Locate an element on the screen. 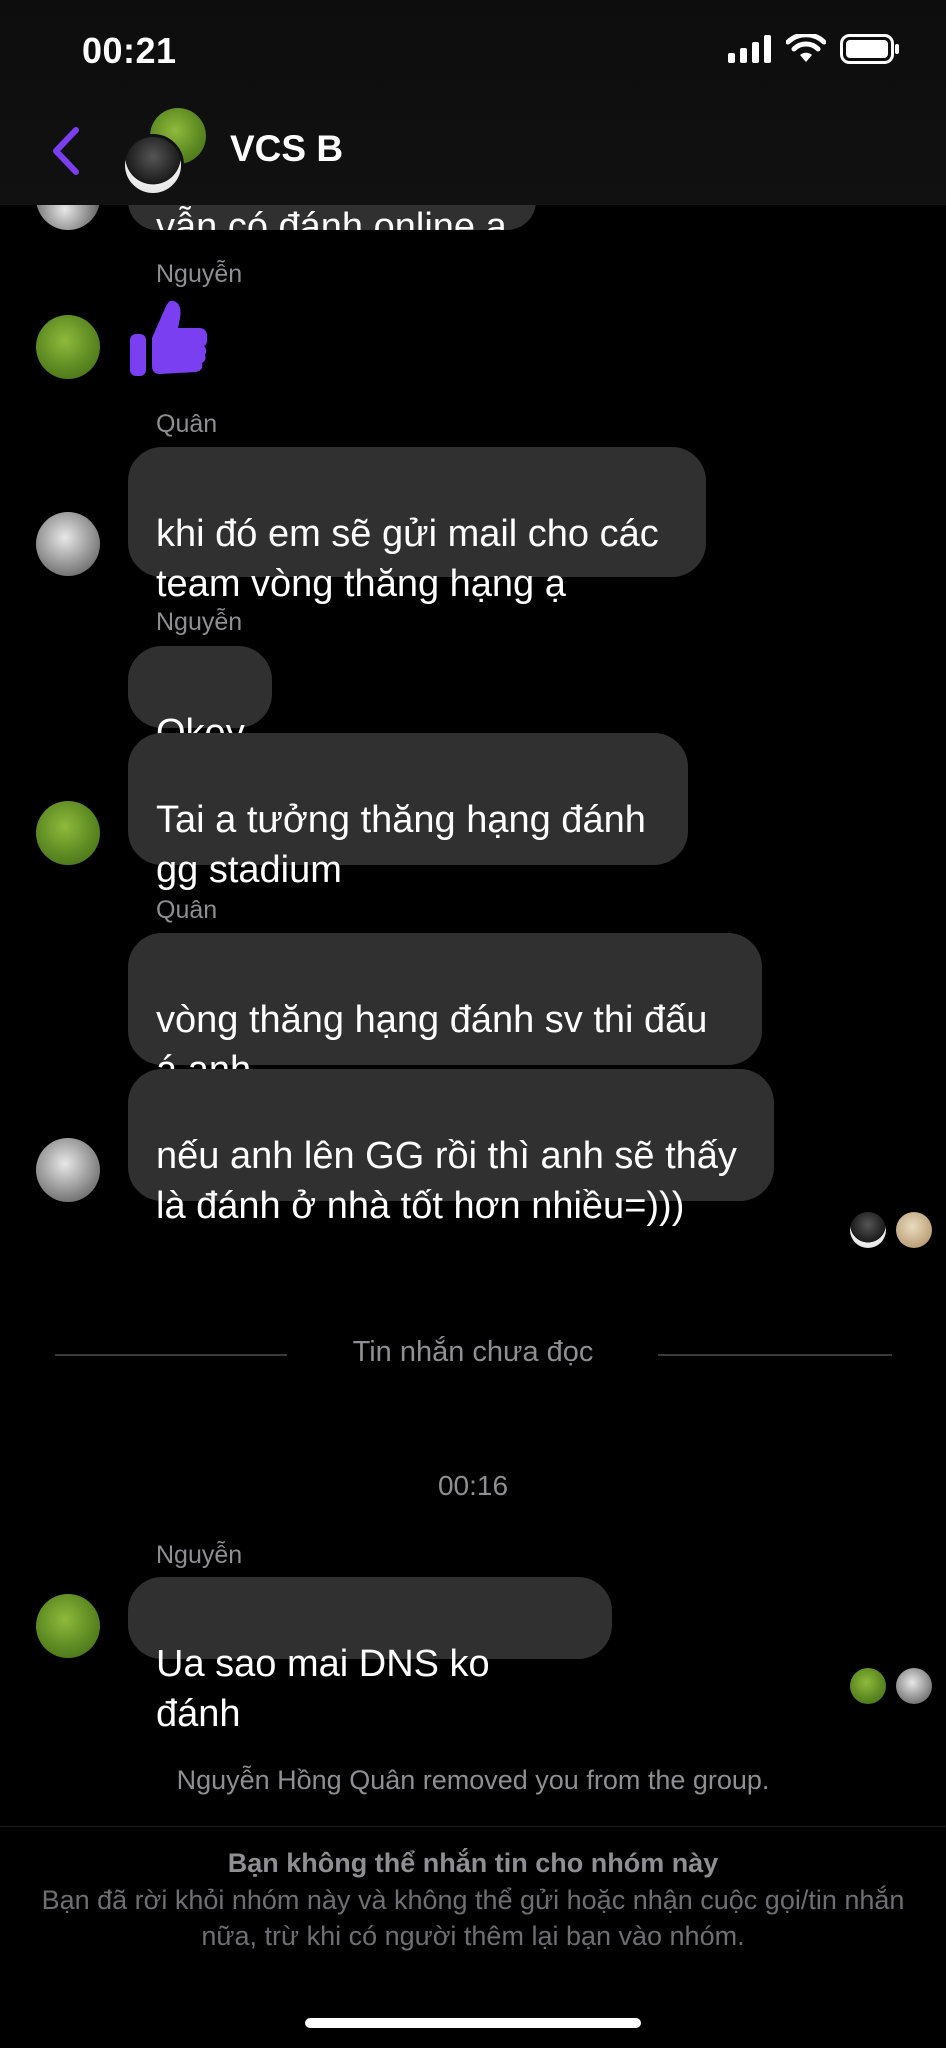  message-bubble: Ua sao mai DNS ko đánh is located at coordinates (370, 1656).